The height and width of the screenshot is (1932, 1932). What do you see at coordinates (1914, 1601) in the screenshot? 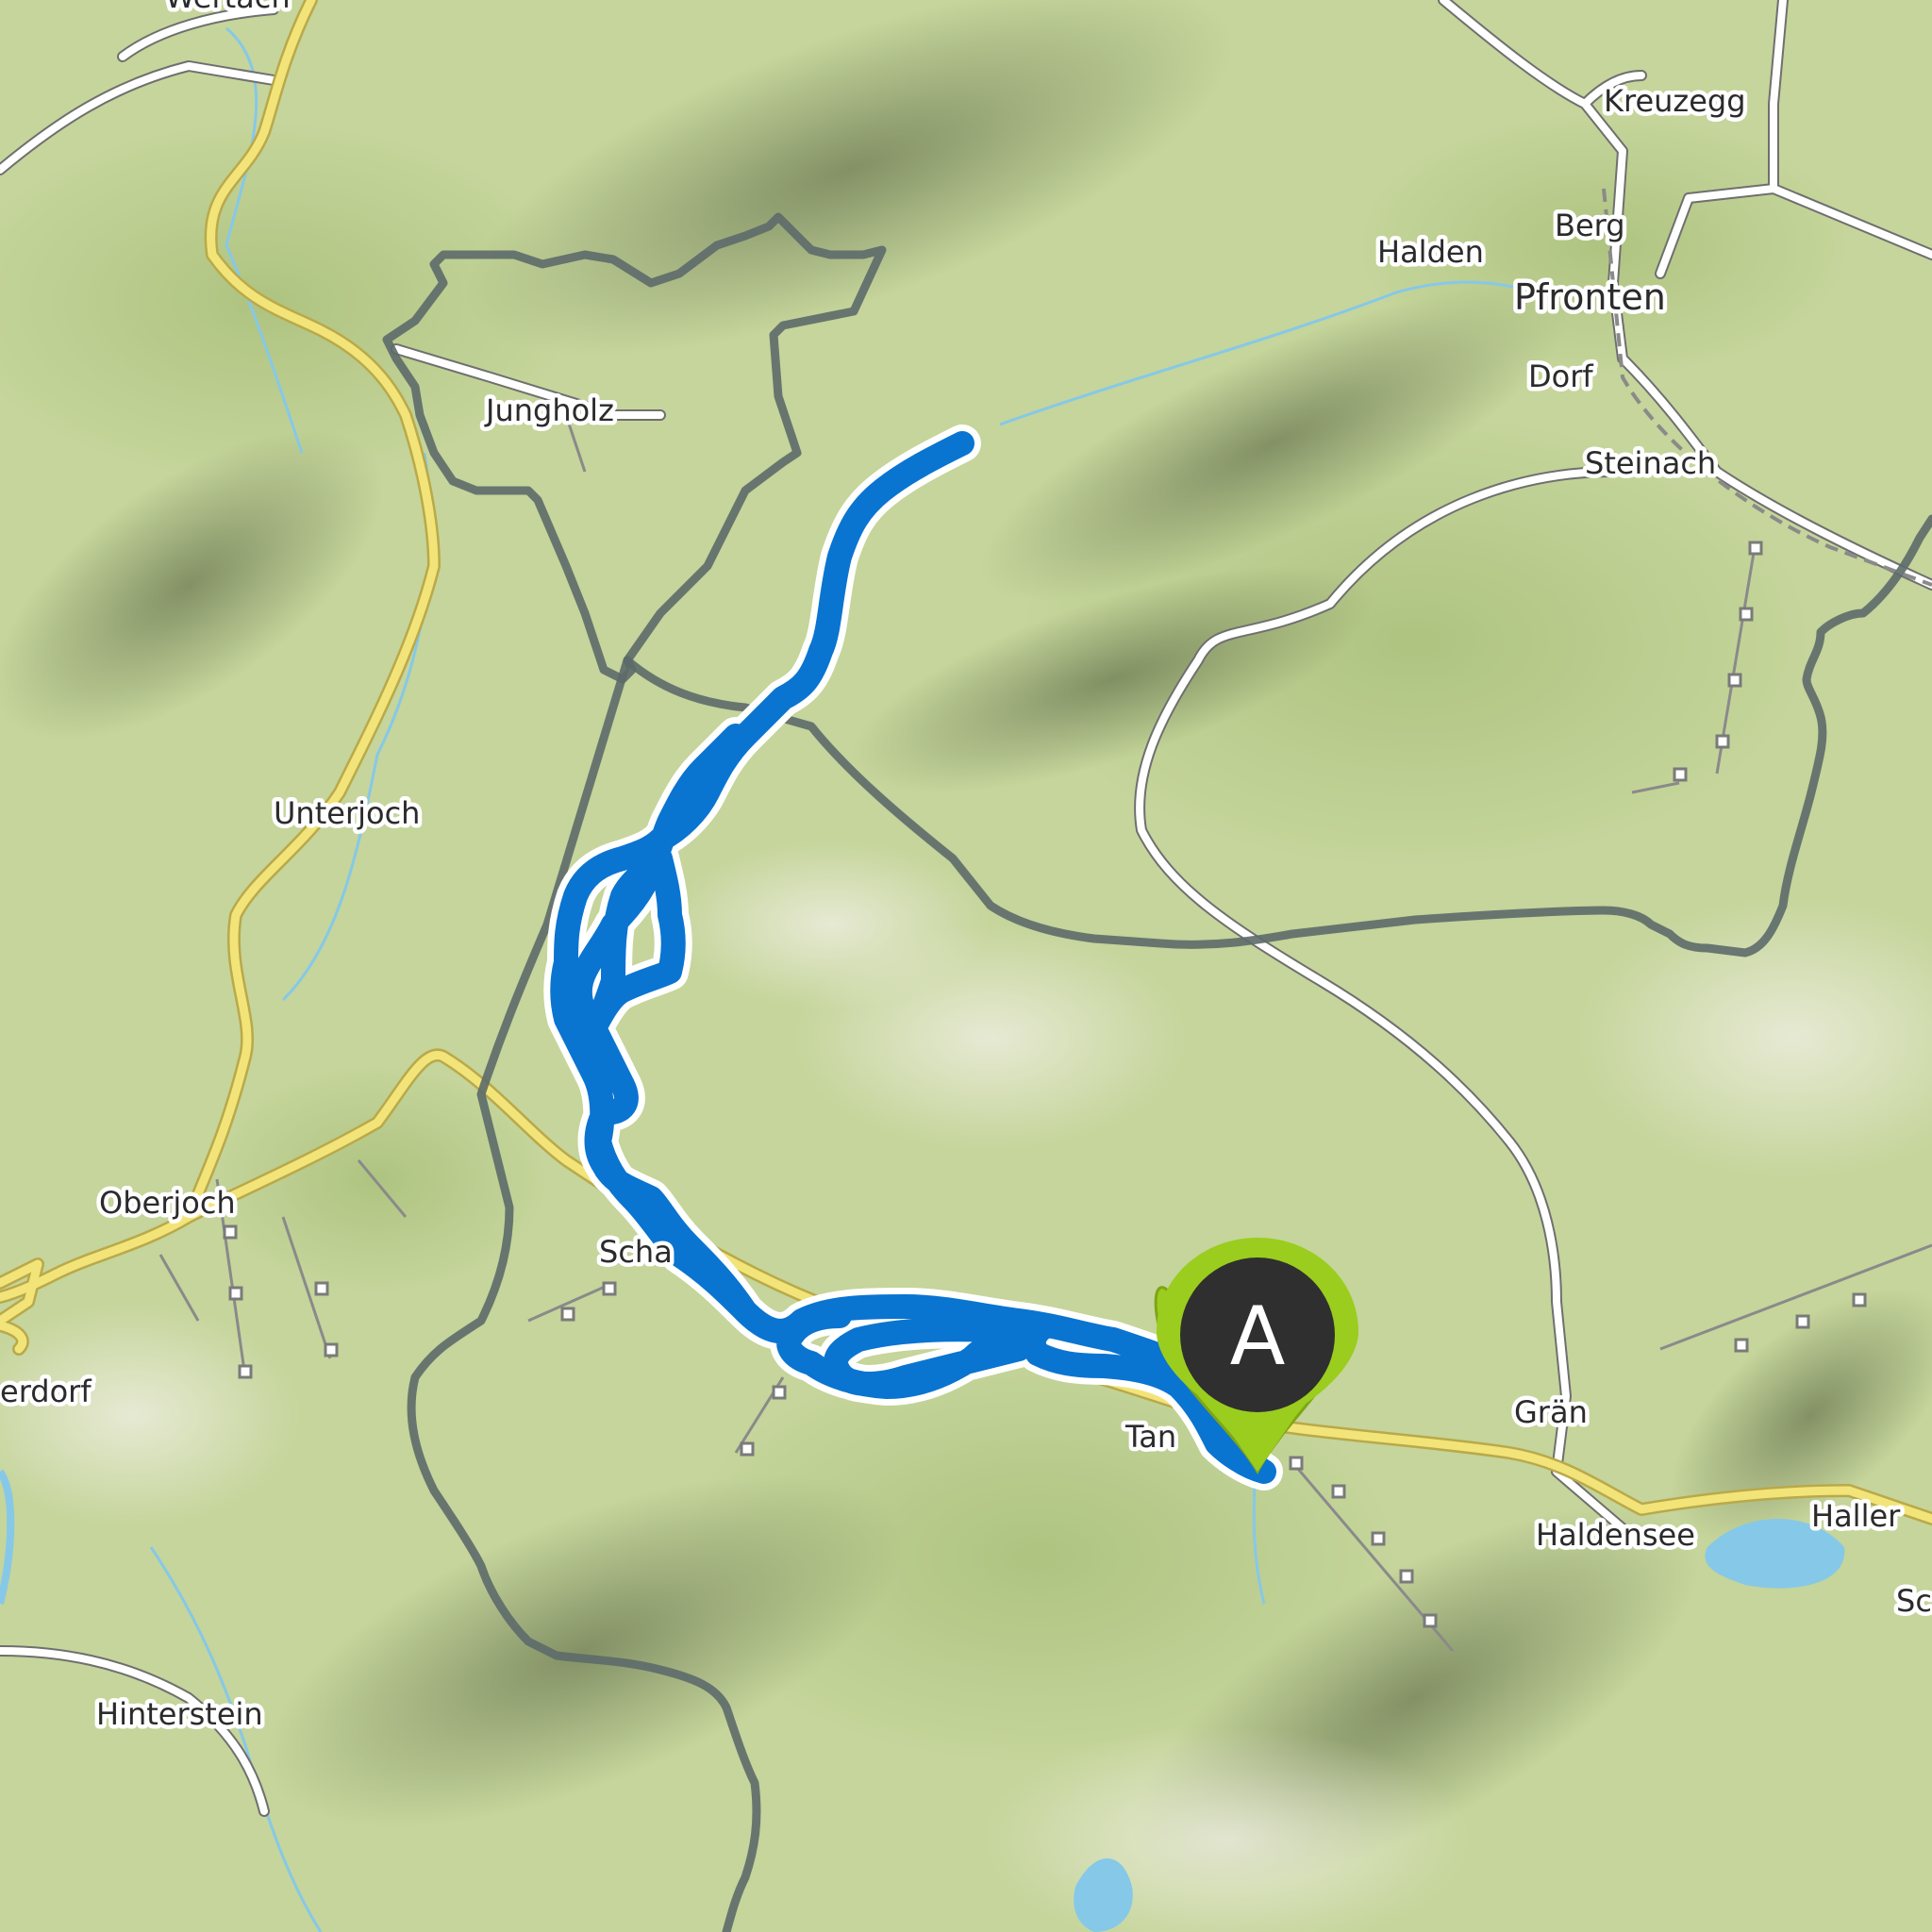
I see `place-label-sc: Sc` at bounding box center [1914, 1601].